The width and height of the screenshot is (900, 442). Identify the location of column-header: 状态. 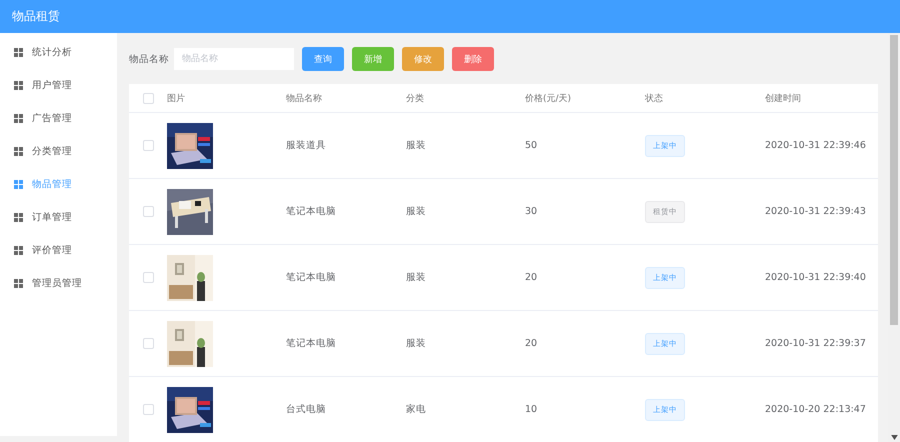
(654, 98).